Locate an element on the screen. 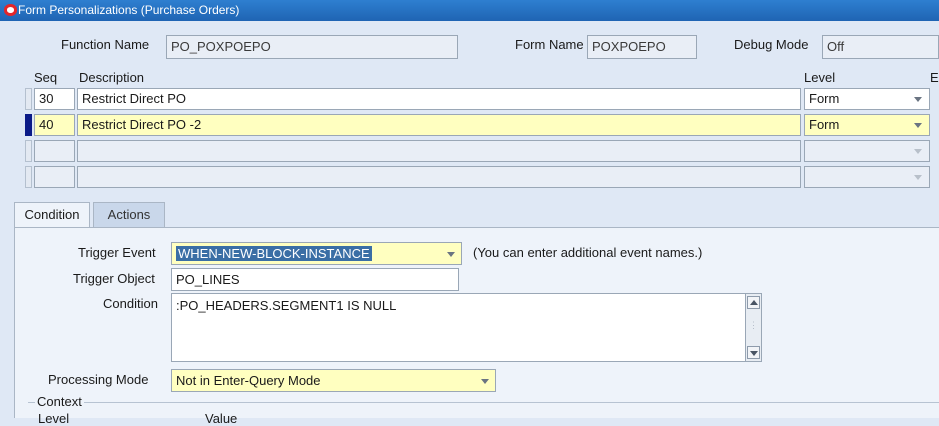 The image size is (939, 426). debug-mode-field: Off is located at coordinates (880, 47).